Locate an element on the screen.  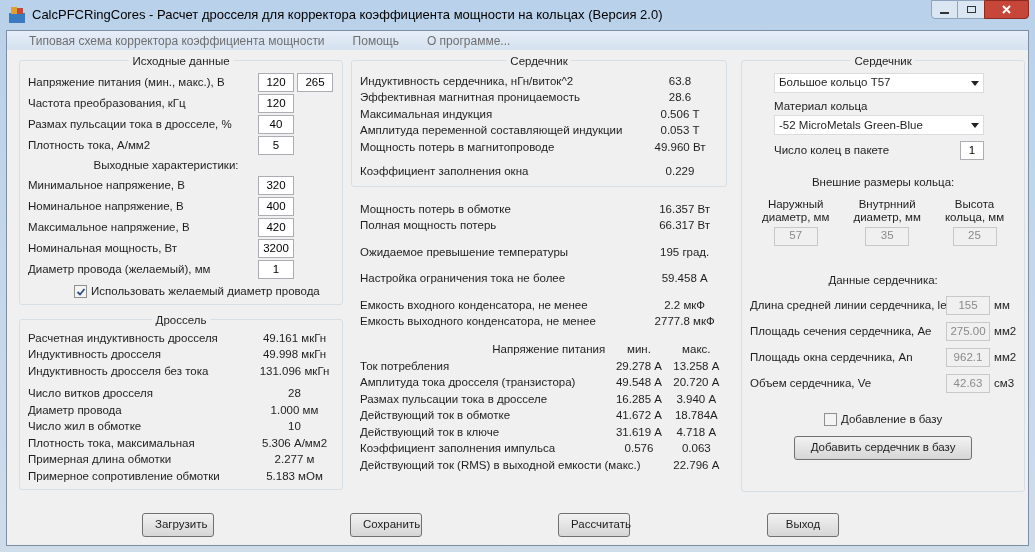
field-label: Частота преобразования, кГц is located at coordinates (107, 103).